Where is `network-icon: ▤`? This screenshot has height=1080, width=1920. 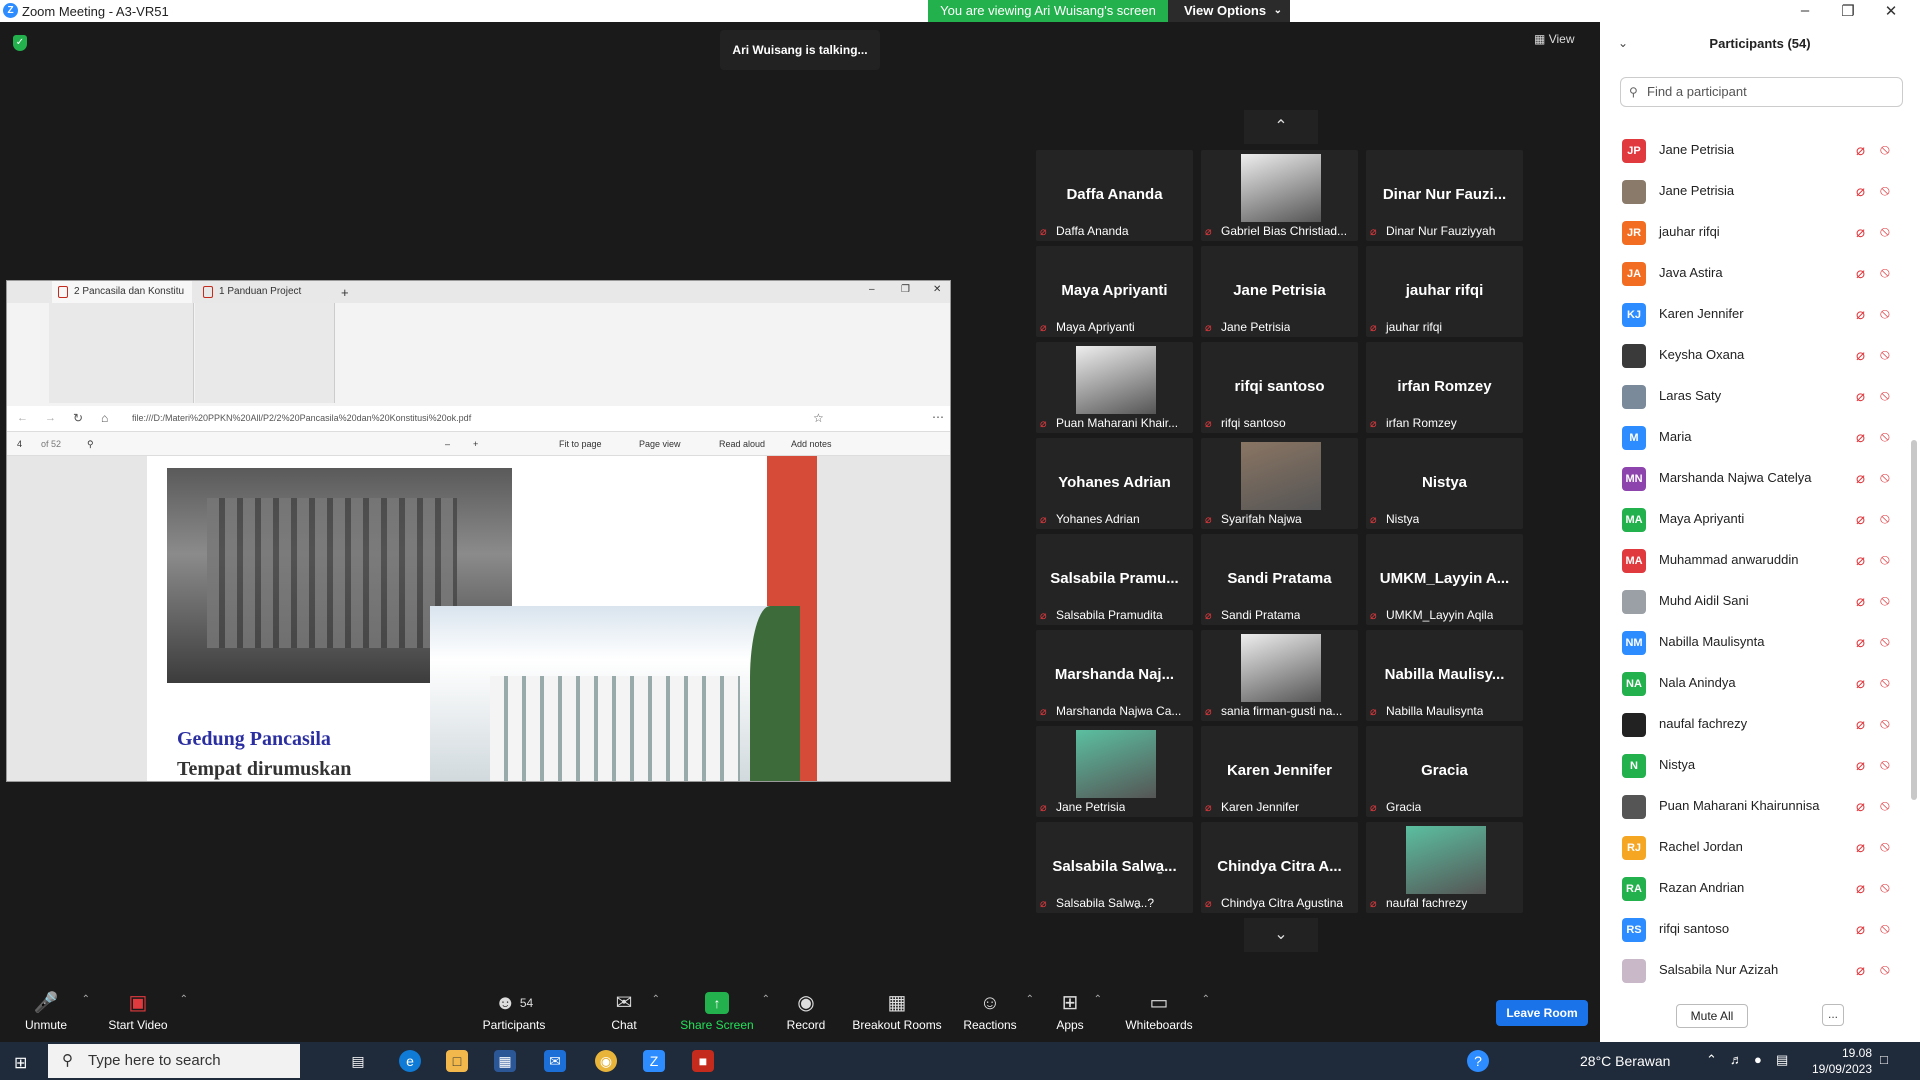 network-icon: ▤ is located at coordinates (1782, 1060).